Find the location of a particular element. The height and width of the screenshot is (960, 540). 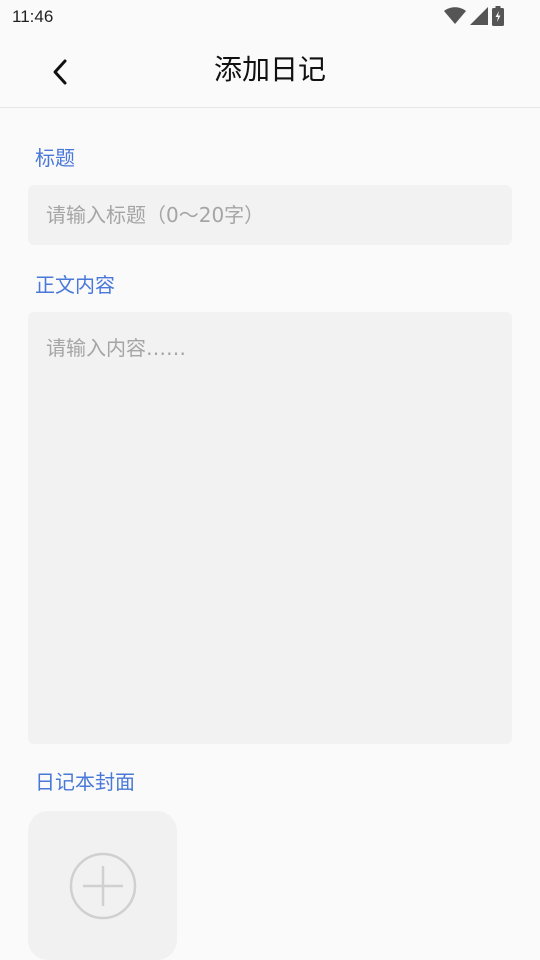

content-label: 正文内容 is located at coordinates (75, 285).